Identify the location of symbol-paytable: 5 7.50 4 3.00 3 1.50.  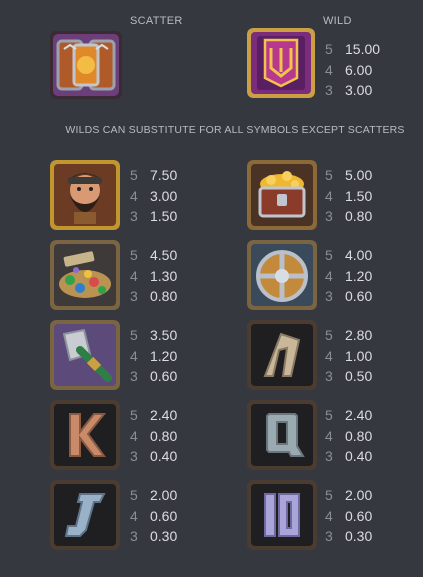
(153, 196).